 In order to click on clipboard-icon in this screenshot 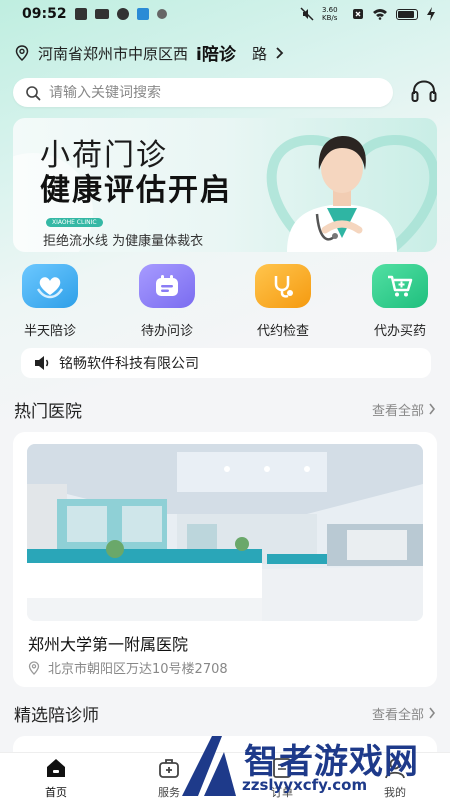, I will do `click(167, 286)`.